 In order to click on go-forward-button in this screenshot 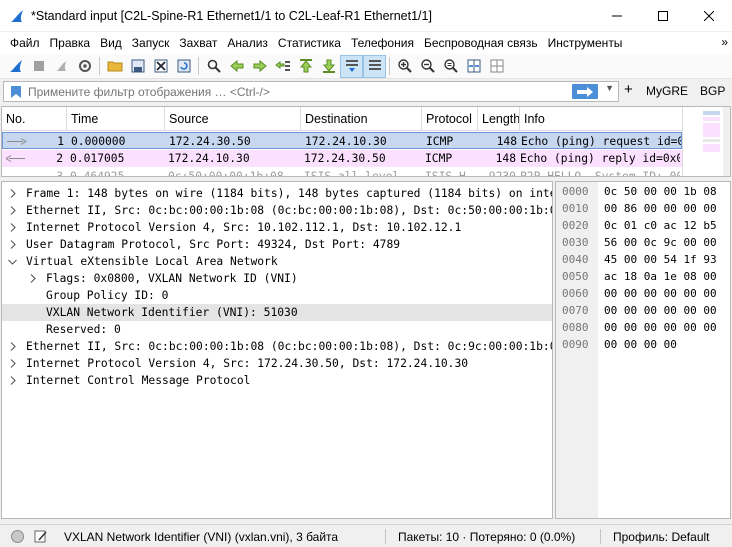, I will do `click(259, 66)`.